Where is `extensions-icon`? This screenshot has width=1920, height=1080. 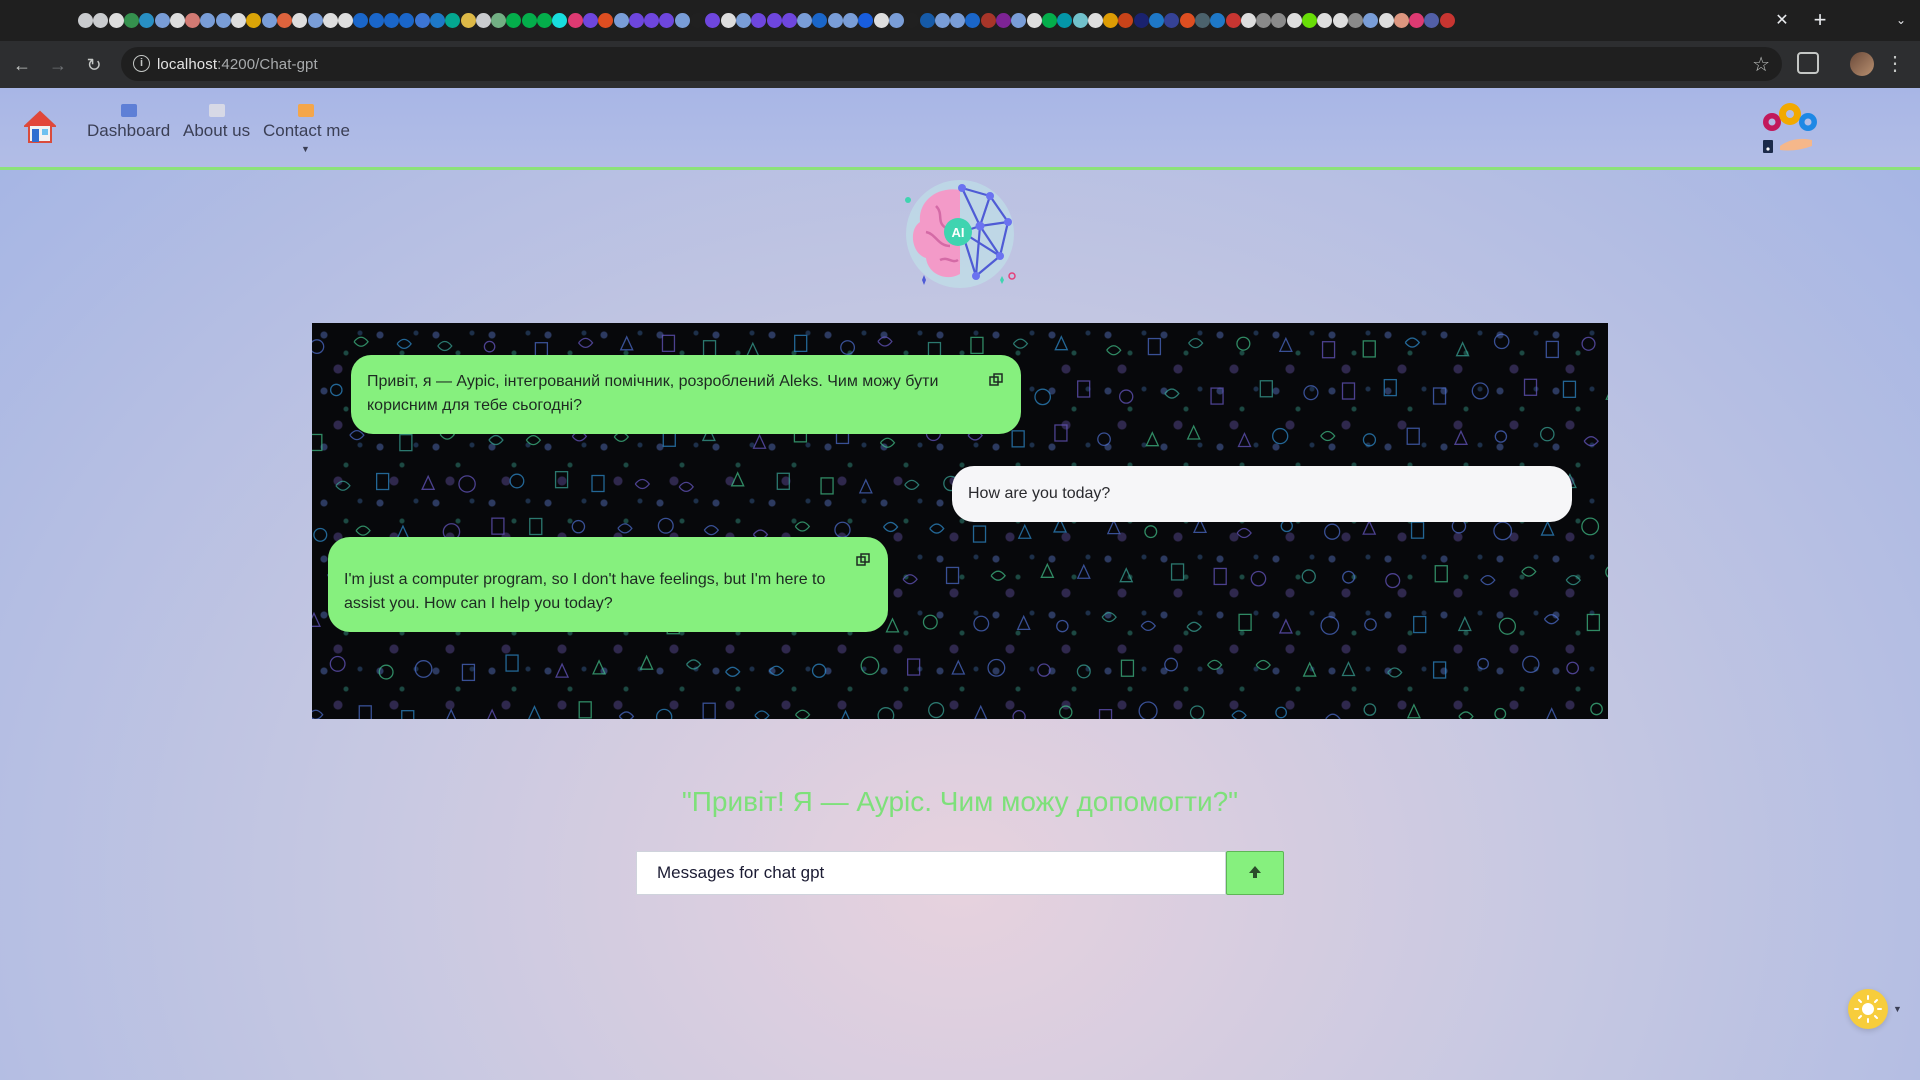
extensions-icon is located at coordinates (1808, 63).